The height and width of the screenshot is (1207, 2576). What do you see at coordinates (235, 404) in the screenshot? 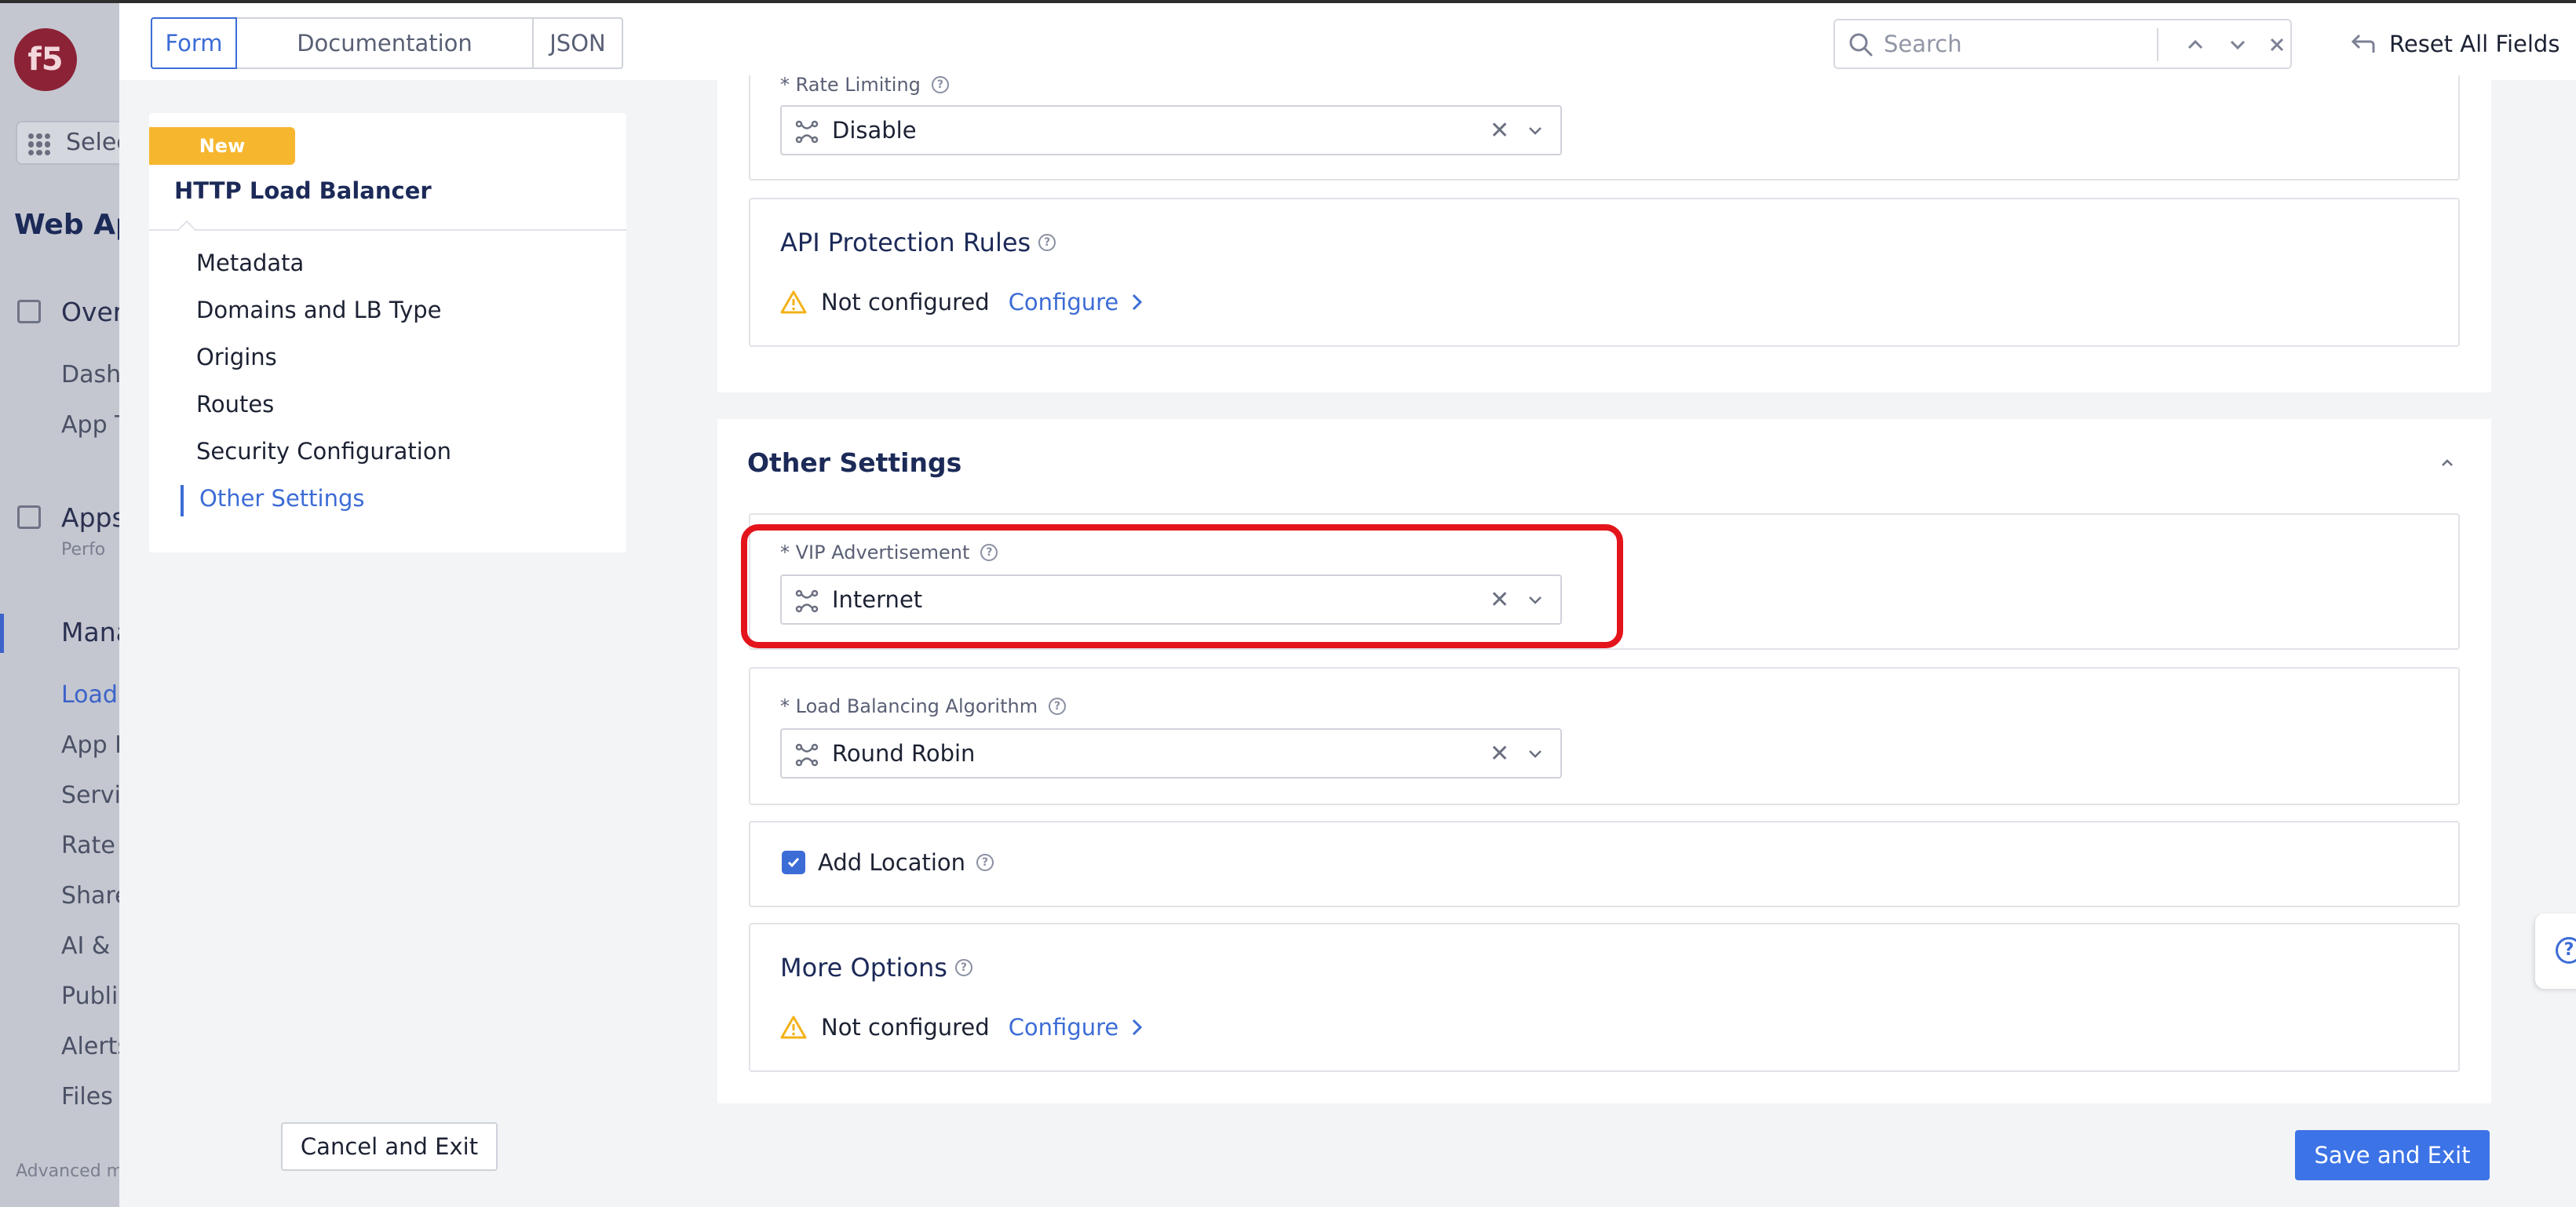
I see `nav-item-routes: Routes` at bounding box center [235, 404].